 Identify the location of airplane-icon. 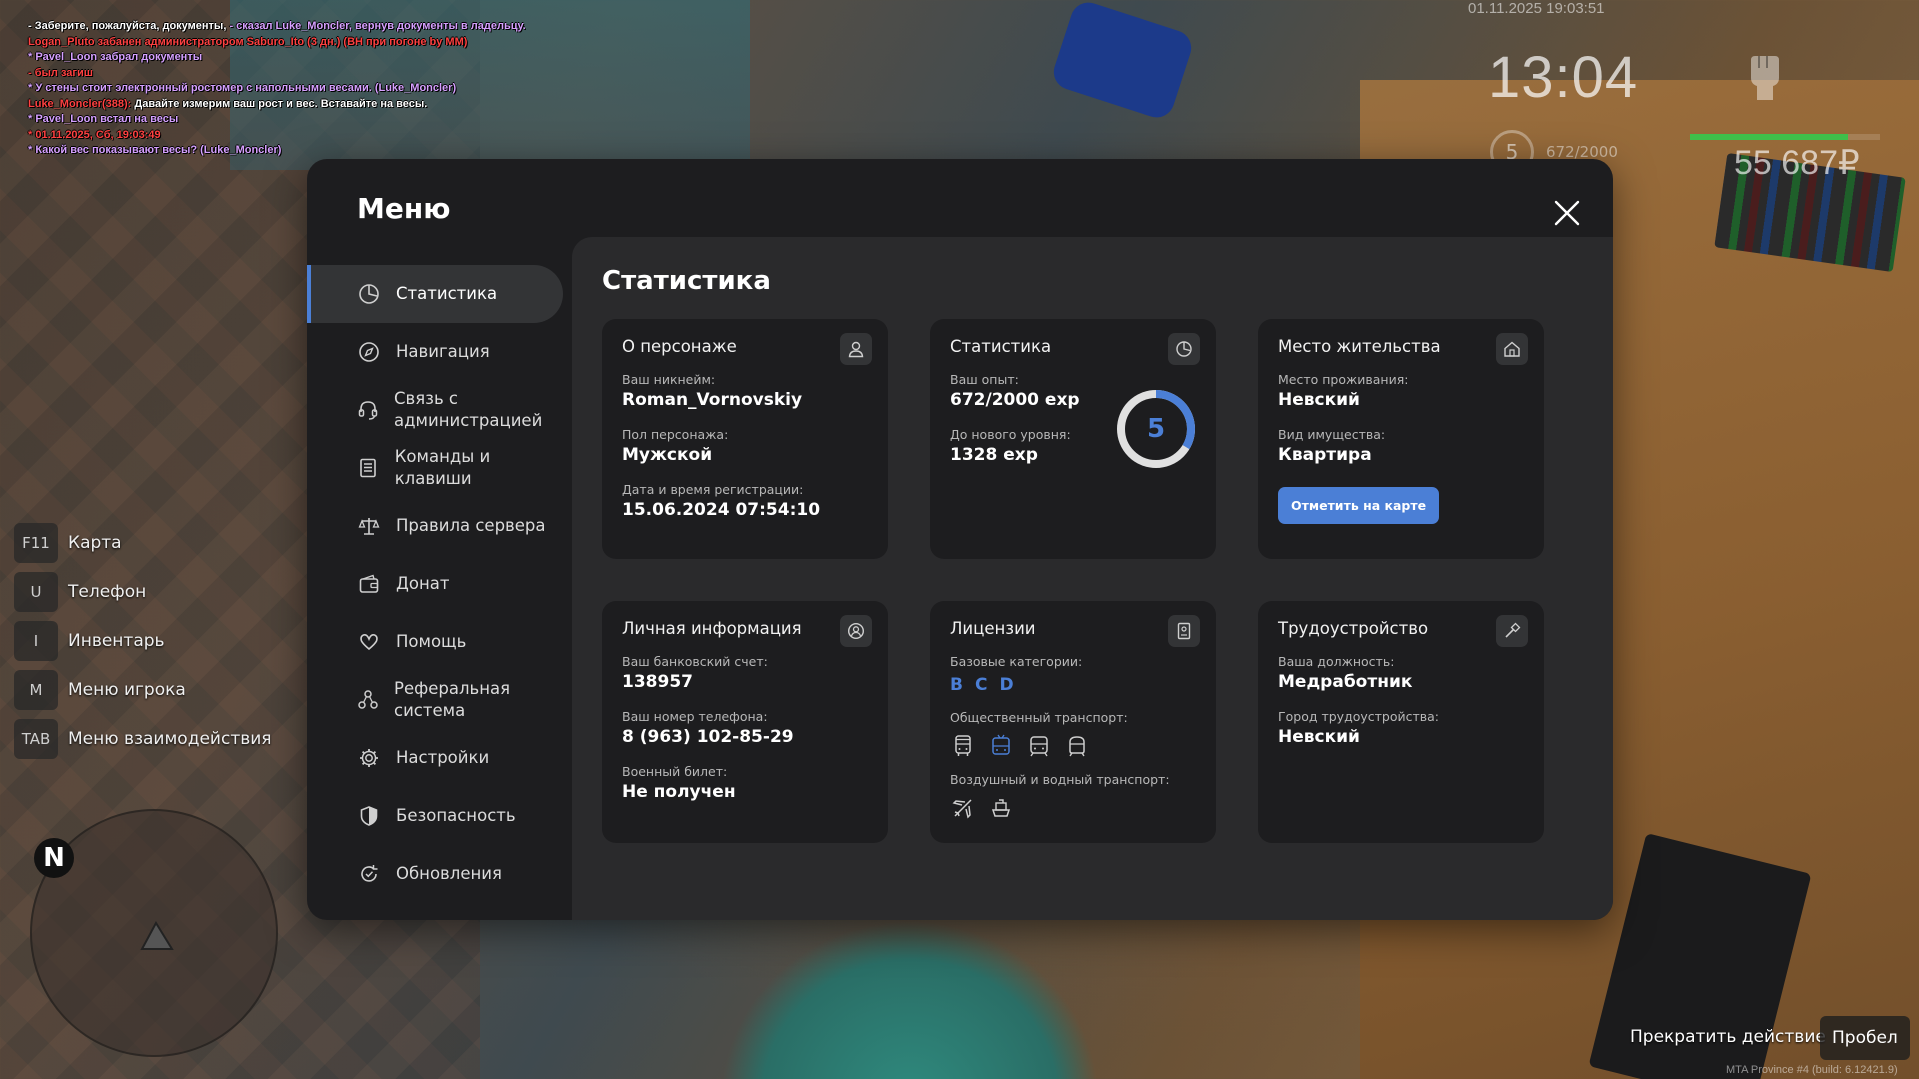
(963, 808).